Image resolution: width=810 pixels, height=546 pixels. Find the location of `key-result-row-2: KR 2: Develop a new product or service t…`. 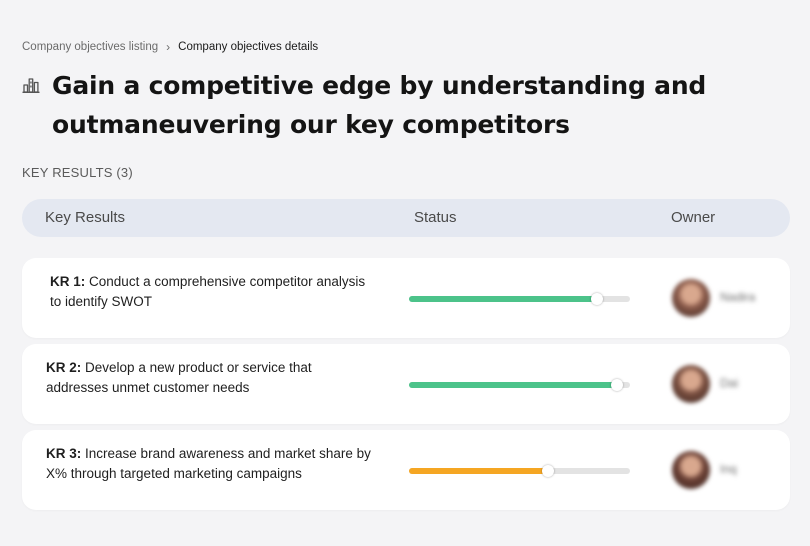

key-result-row-2: KR 2: Develop a new product or service t… is located at coordinates (406, 384).